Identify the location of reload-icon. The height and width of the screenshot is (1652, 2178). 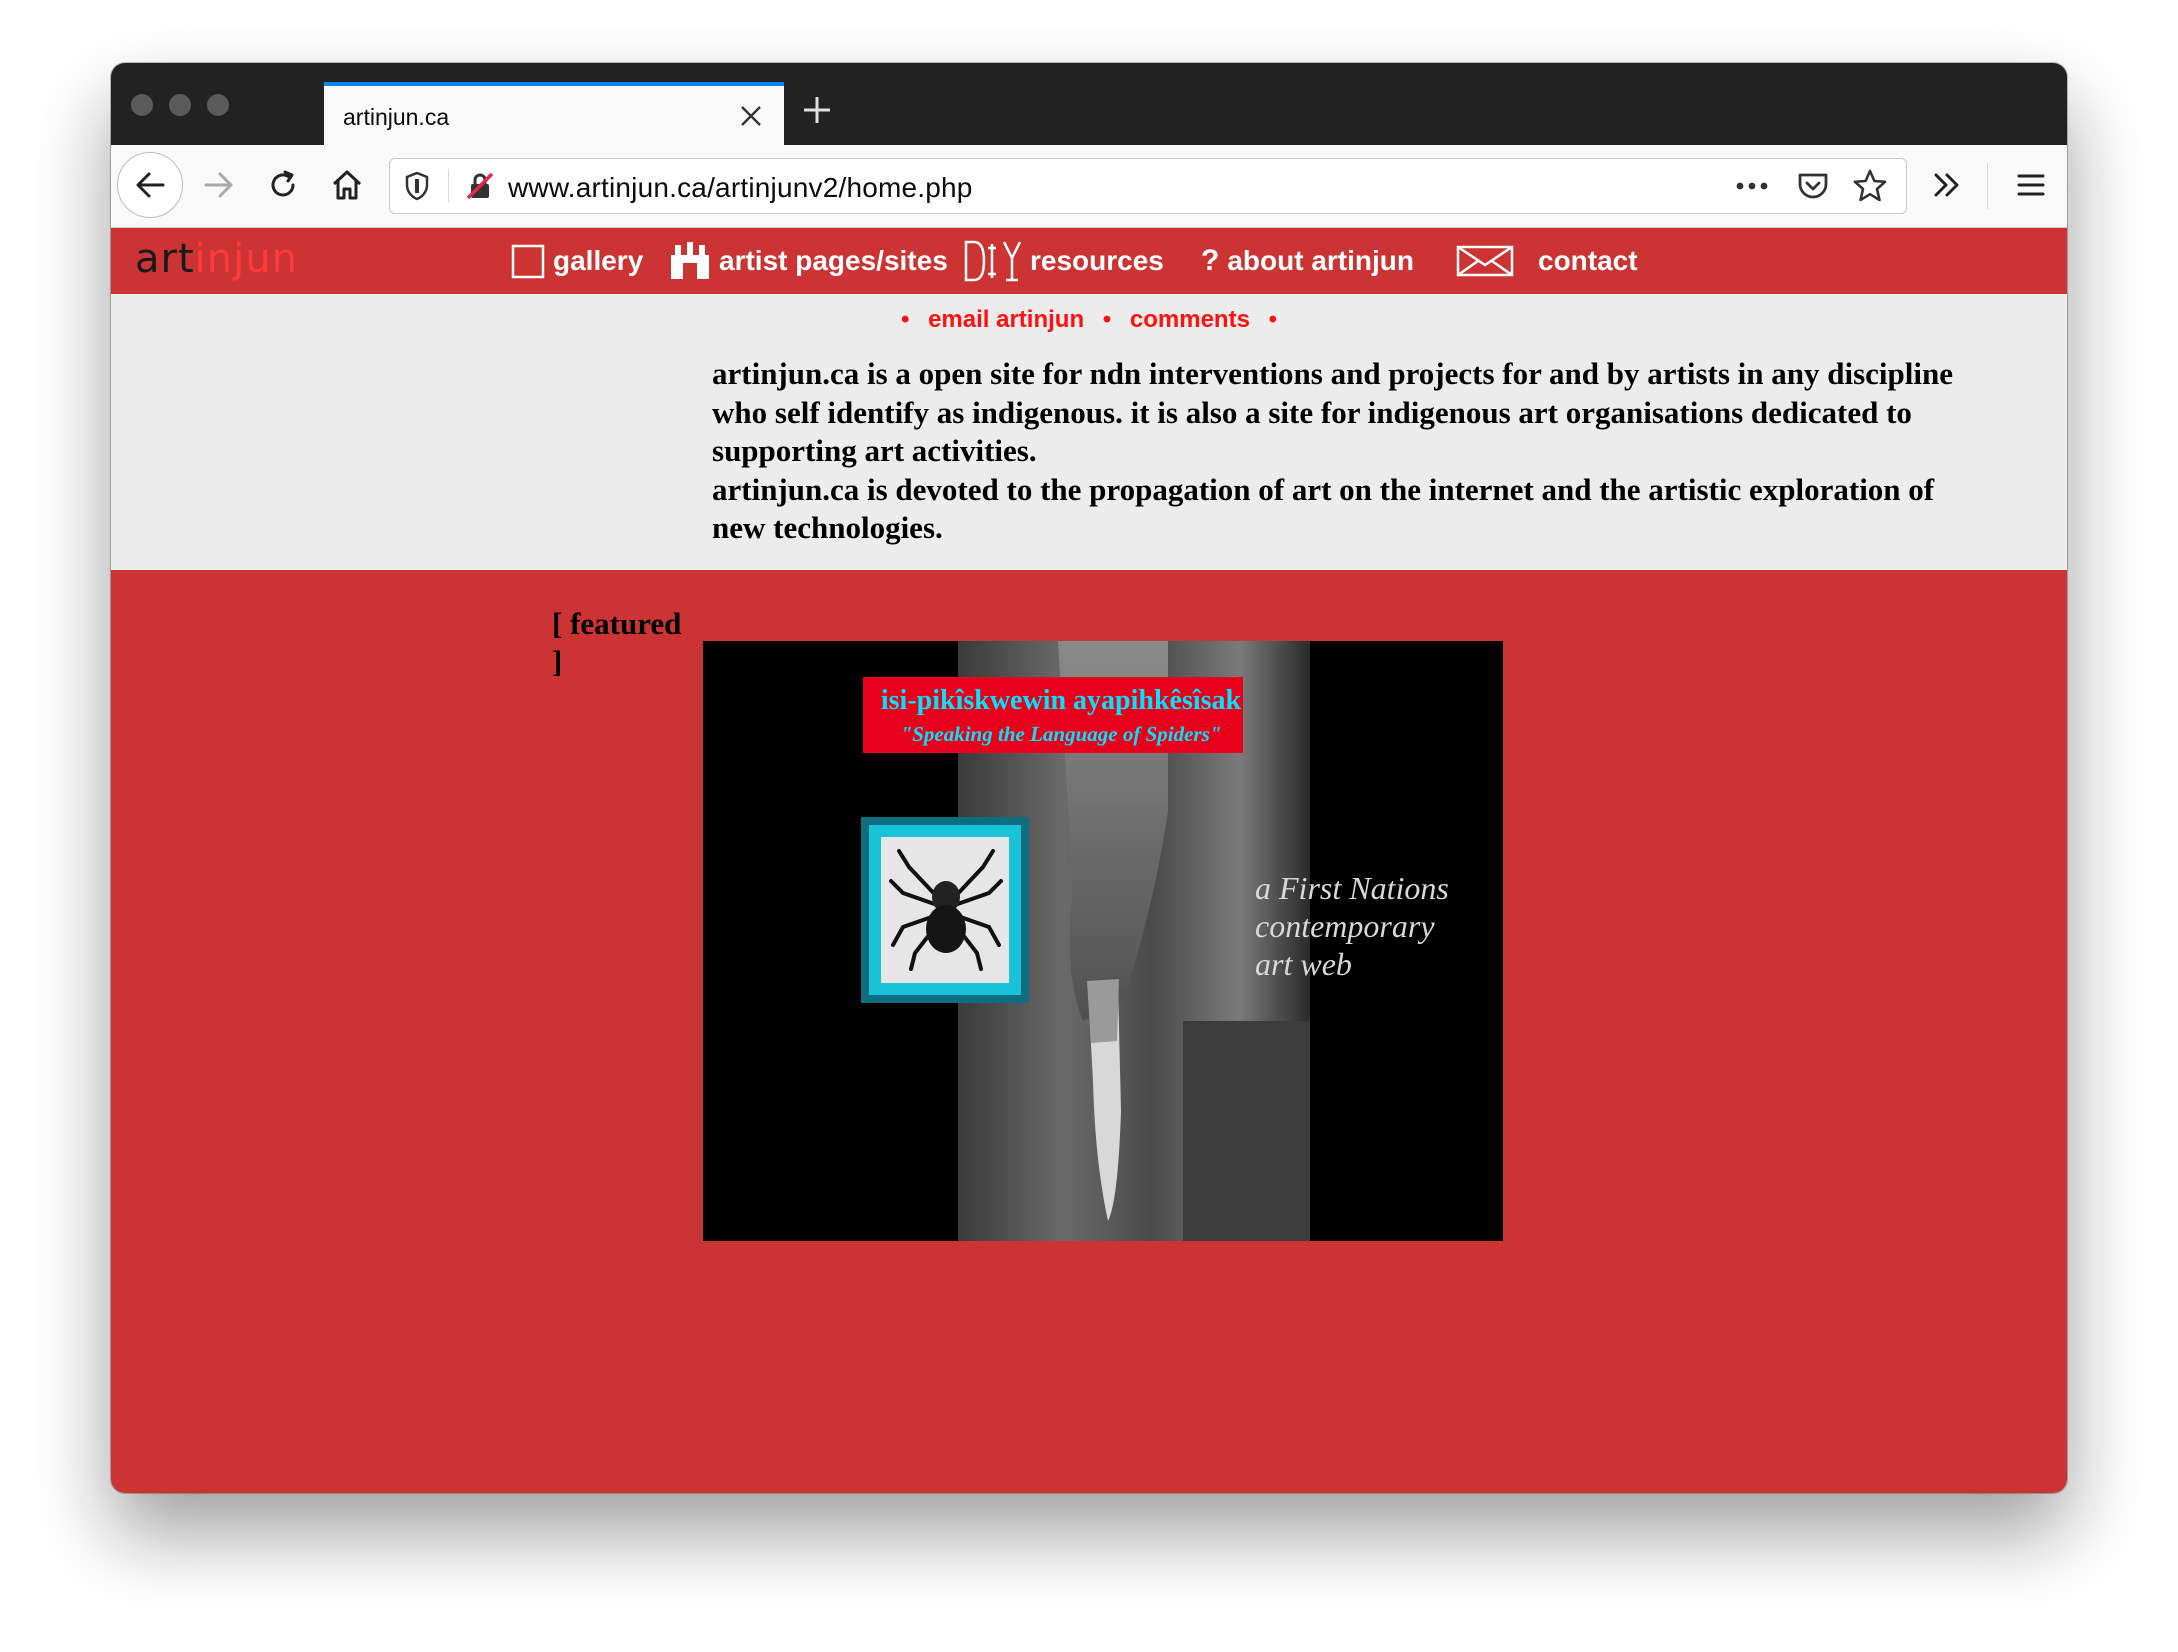
(283, 183).